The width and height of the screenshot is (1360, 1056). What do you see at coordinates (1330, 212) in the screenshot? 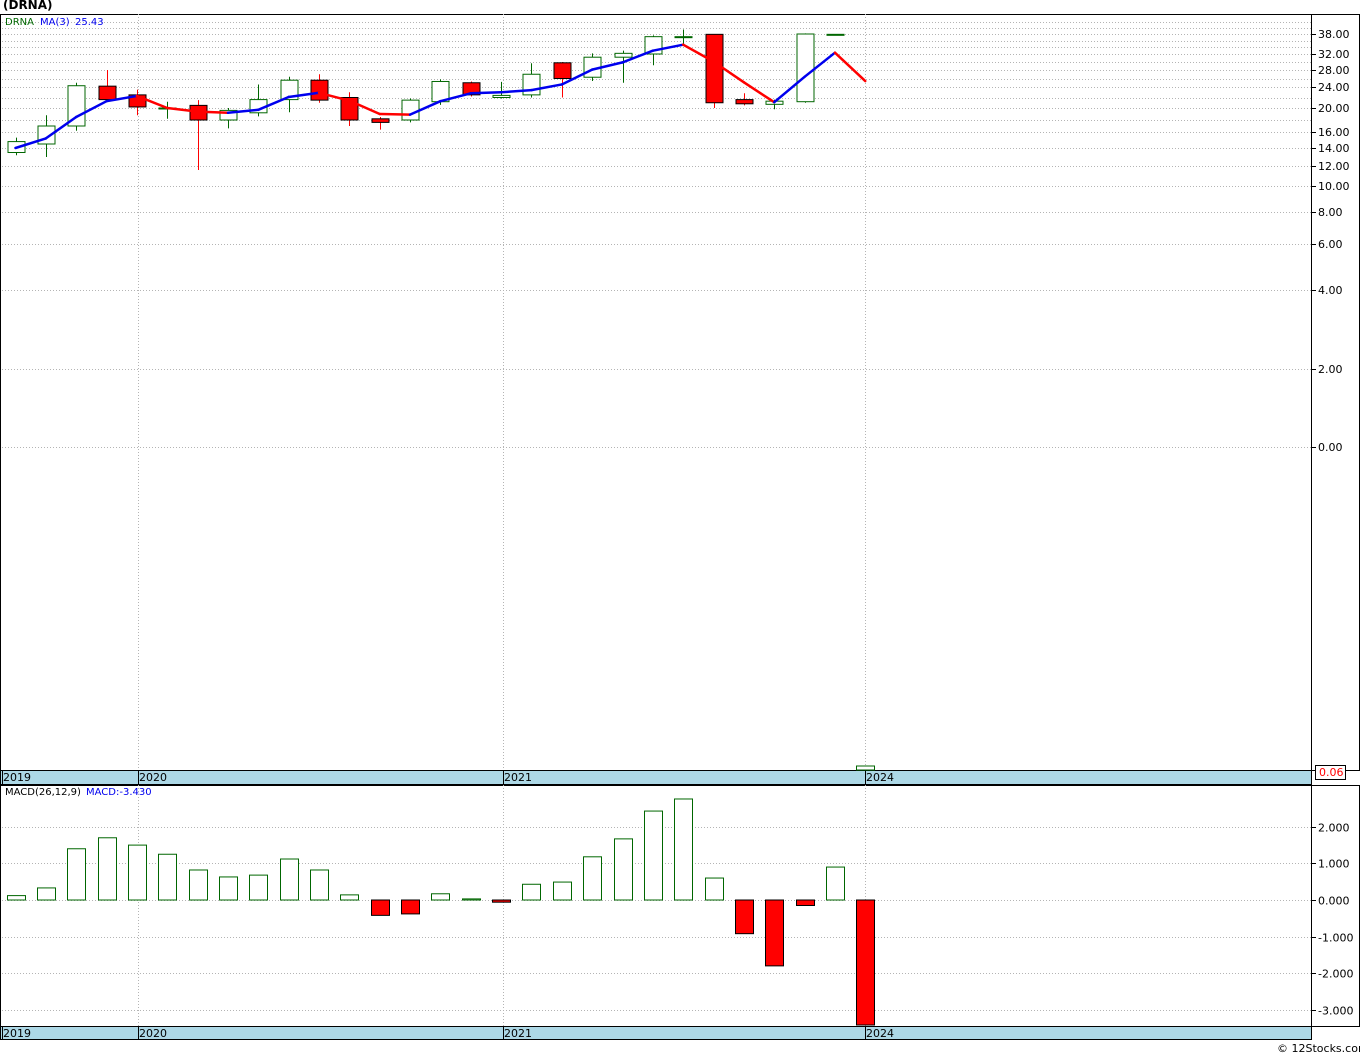
I see `price-y-tick-label: 8.00` at bounding box center [1330, 212].